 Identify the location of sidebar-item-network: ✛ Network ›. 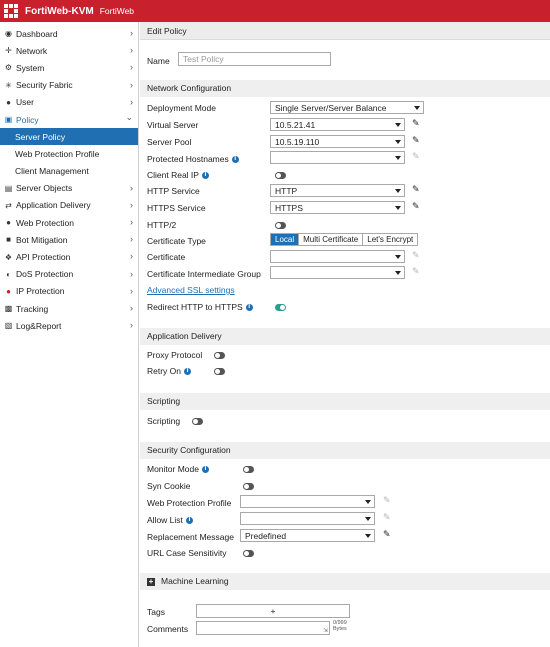
(69, 50).